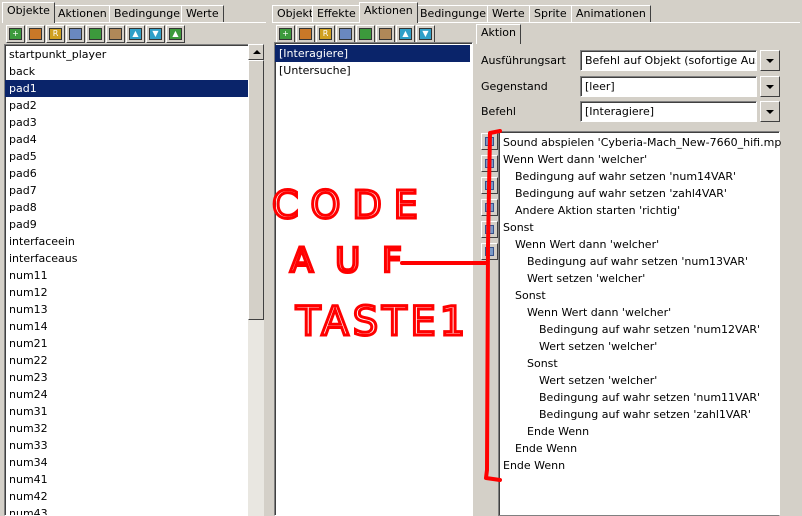 Image resolution: width=802 pixels, height=516 pixels. Describe the element at coordinates (382, 322) in the screenshot. I see `annotation-text-line: TASTE1` at that location.